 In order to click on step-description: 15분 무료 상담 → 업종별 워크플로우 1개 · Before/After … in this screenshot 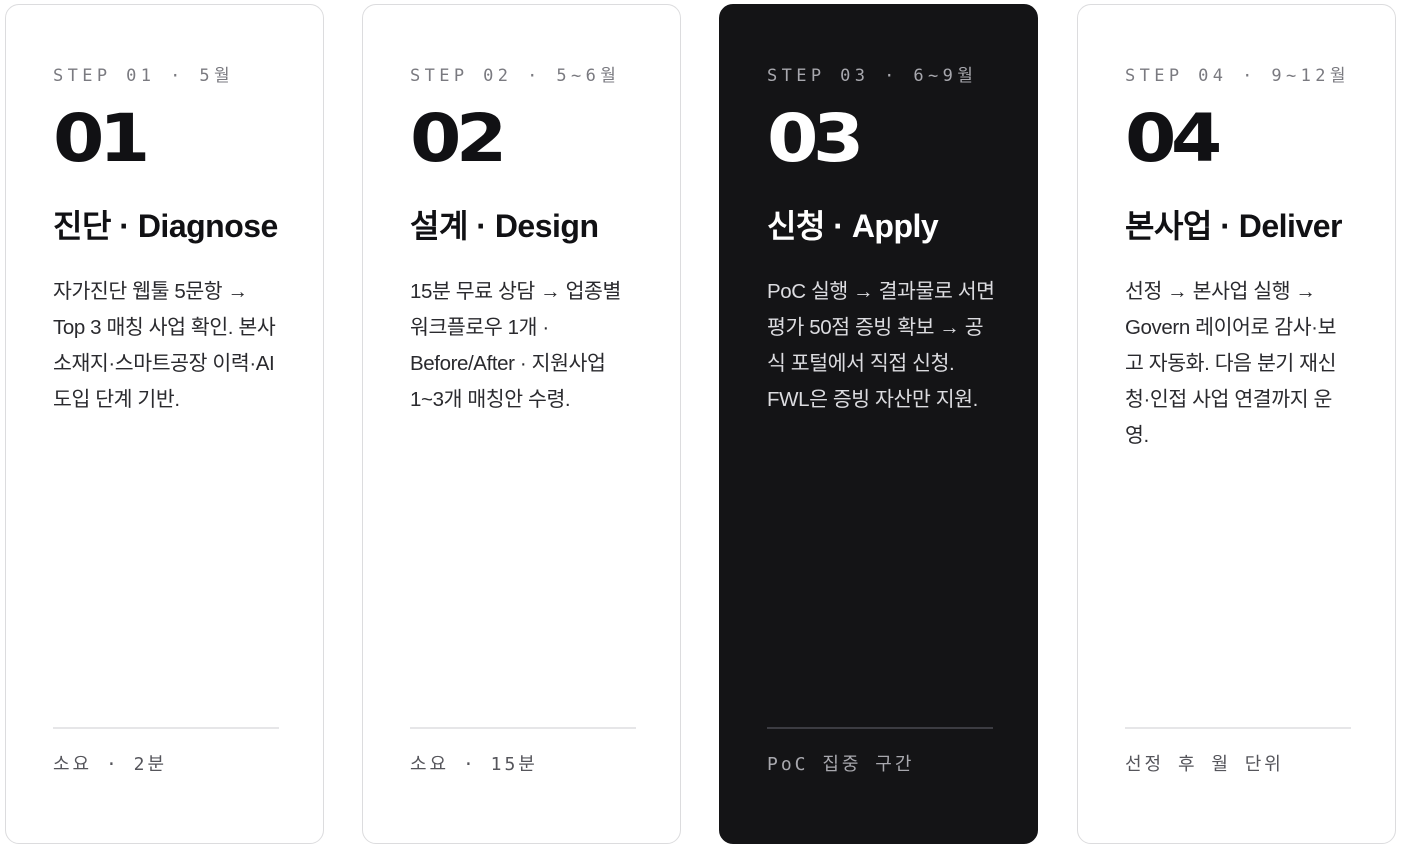, I will do `click(515, 345)`.